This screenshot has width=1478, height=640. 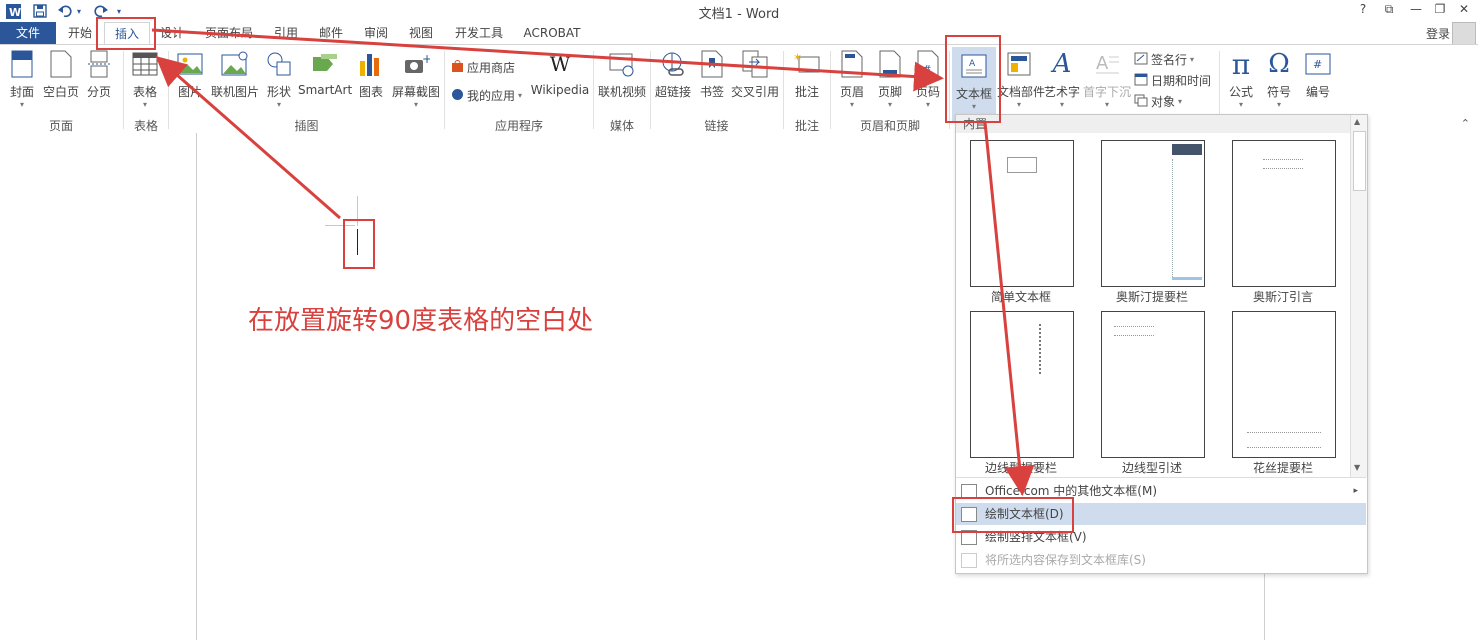 What do you see at coordinates (927, 92) in the screenshot?
I see `page-number-label: 页码` at bounding box center [927, 92].